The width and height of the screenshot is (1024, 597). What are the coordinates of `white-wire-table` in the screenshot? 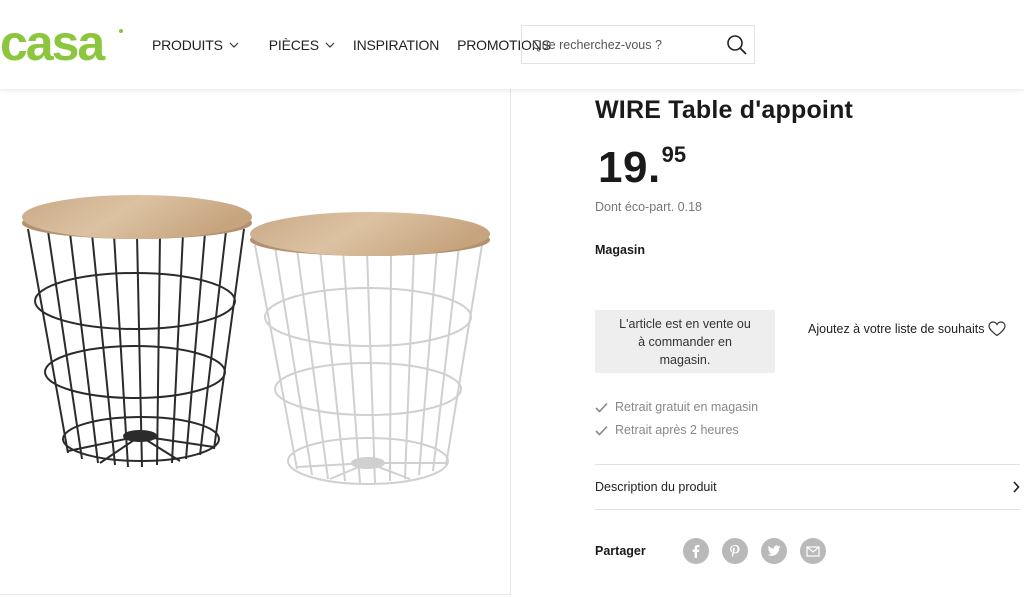 It's located at (368, 364).